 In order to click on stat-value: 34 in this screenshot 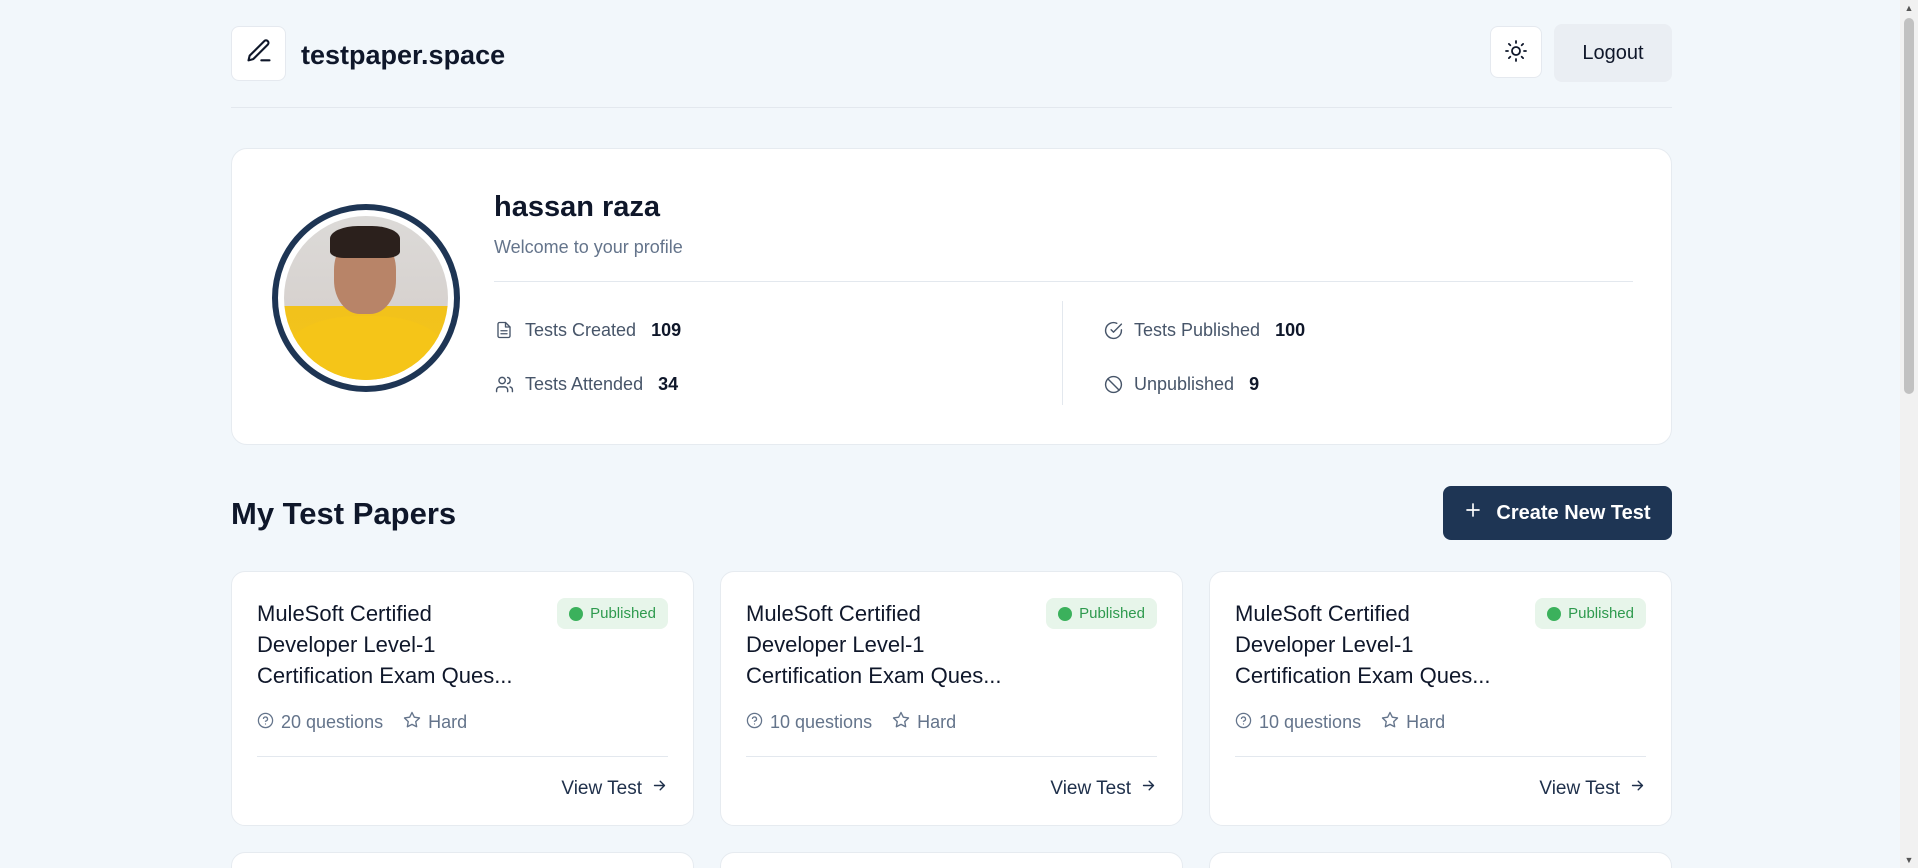, I will do `click(668, 383)`.